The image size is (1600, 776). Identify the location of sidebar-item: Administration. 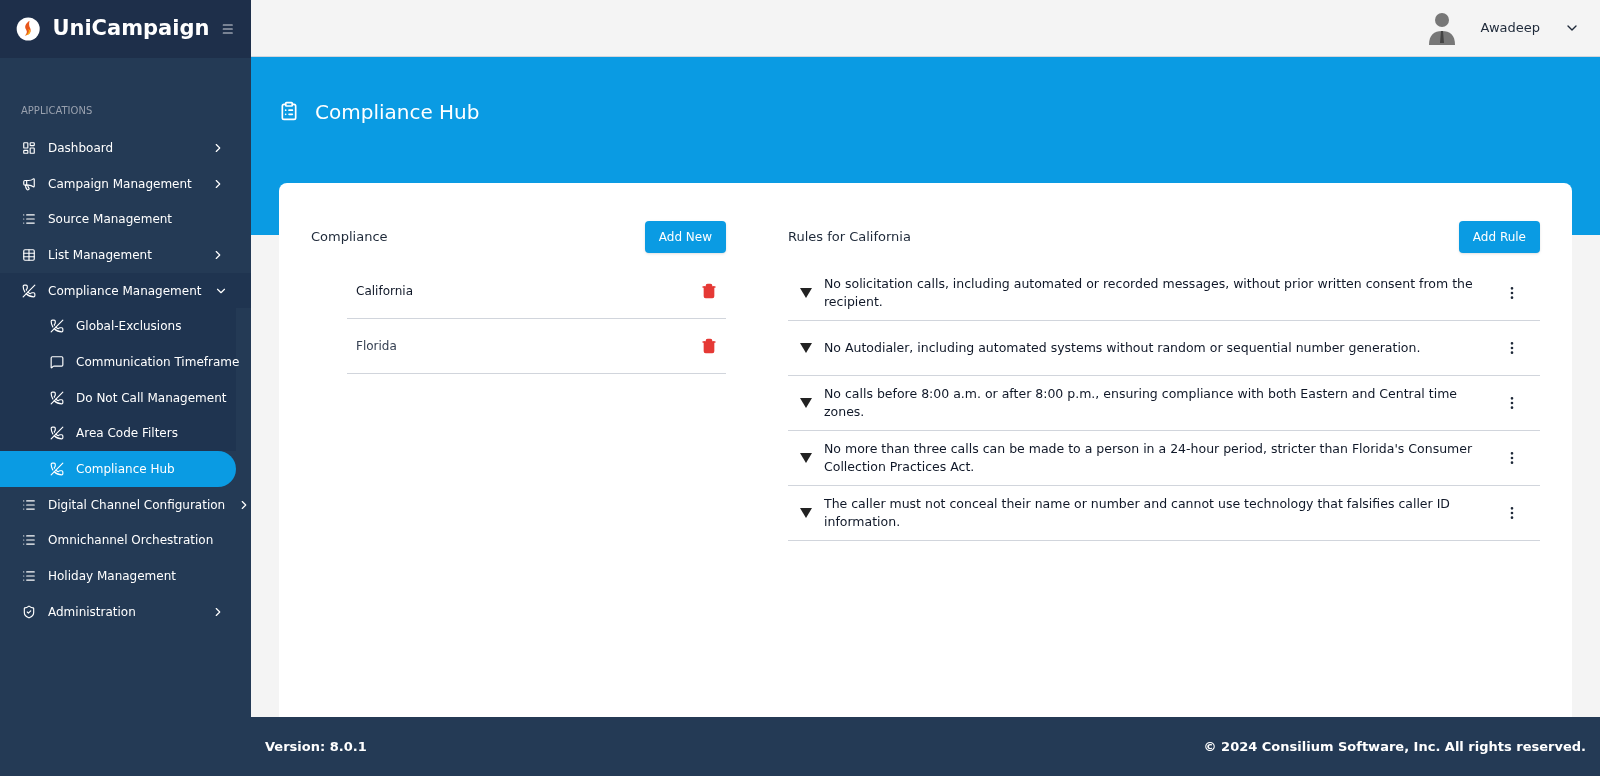
(125, 611).